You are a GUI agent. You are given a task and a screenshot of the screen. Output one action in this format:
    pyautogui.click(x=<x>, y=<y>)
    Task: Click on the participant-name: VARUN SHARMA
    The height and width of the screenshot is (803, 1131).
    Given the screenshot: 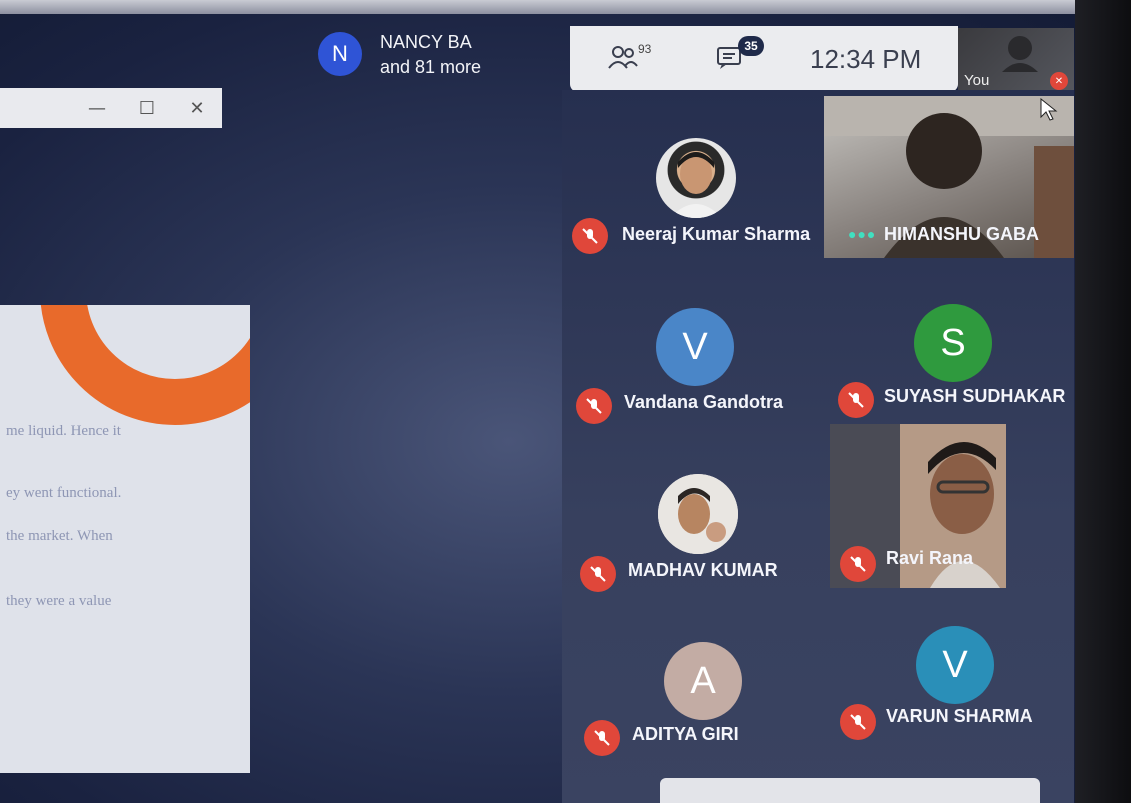 What is the action you would take?
    pyautogui.click(x=959, y=716)
    